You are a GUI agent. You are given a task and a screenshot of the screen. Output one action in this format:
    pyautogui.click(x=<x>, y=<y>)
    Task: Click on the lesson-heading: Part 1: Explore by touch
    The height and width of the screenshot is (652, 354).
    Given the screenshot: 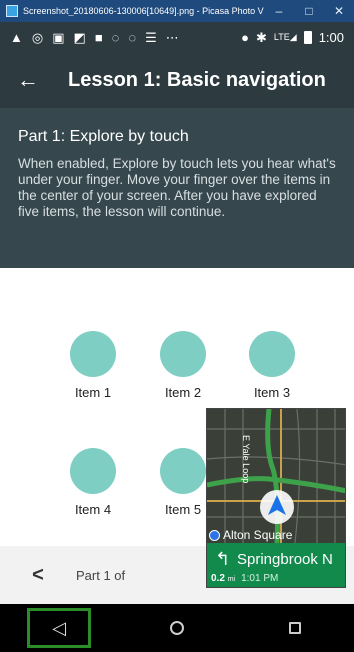 What is the action you would take?
    pyautogui.click(x=103, y=136)
    